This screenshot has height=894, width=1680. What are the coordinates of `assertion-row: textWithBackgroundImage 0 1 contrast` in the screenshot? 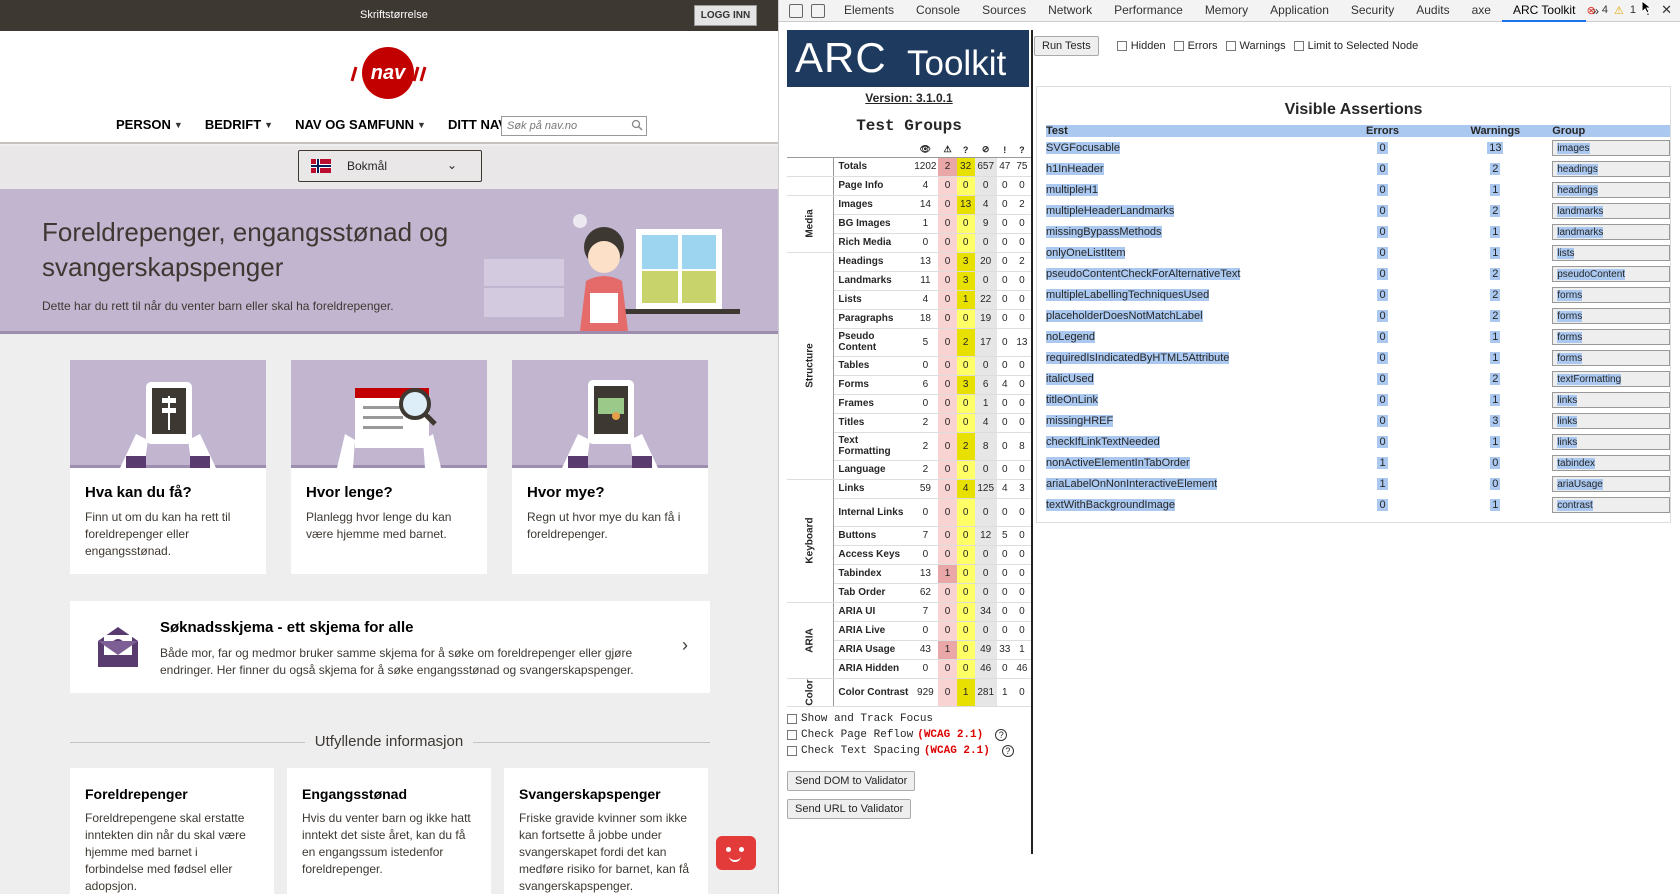 It's located at (1358, 504).